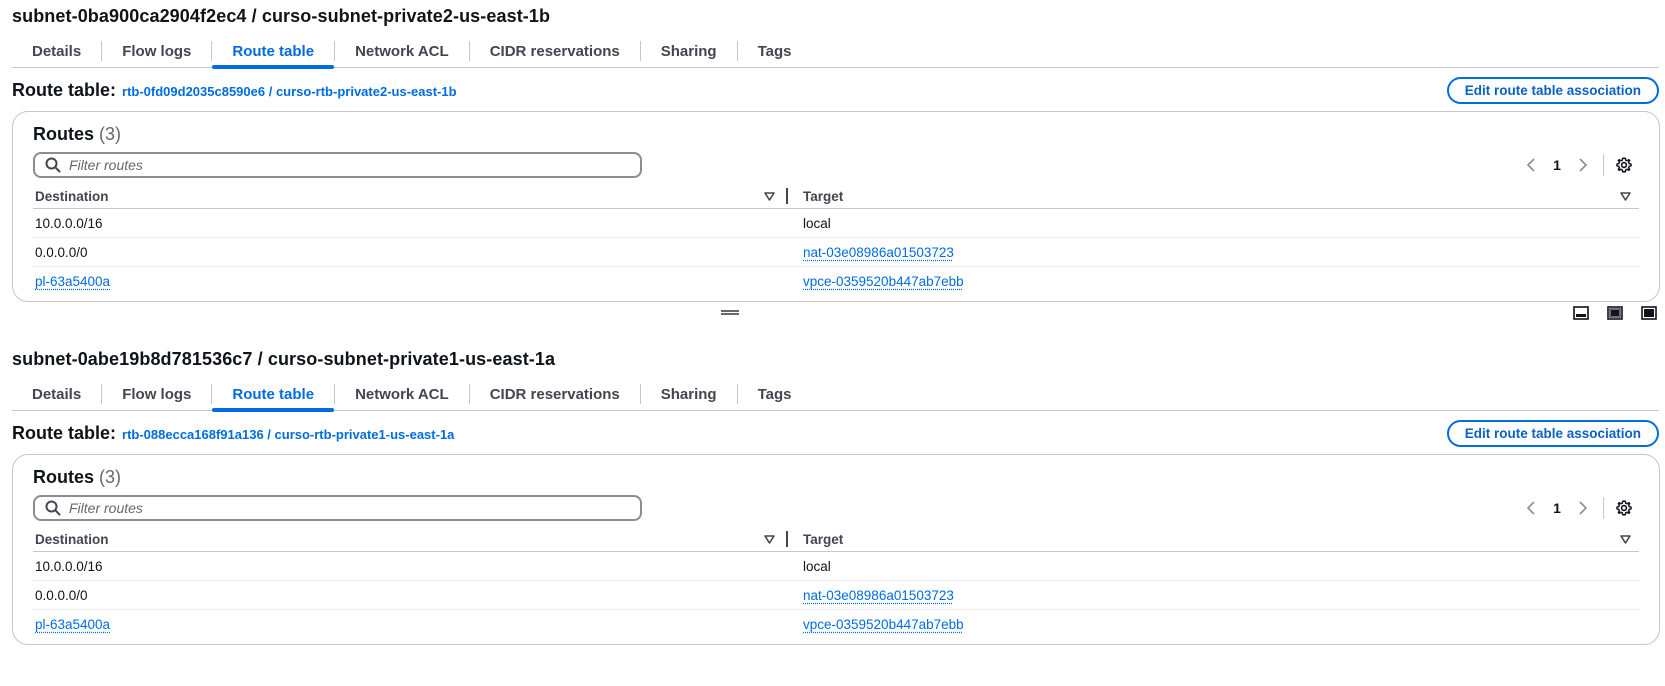 This screenshot has height=686, width=1665. I want to click on split-layout-controls, so click(1615, 313).